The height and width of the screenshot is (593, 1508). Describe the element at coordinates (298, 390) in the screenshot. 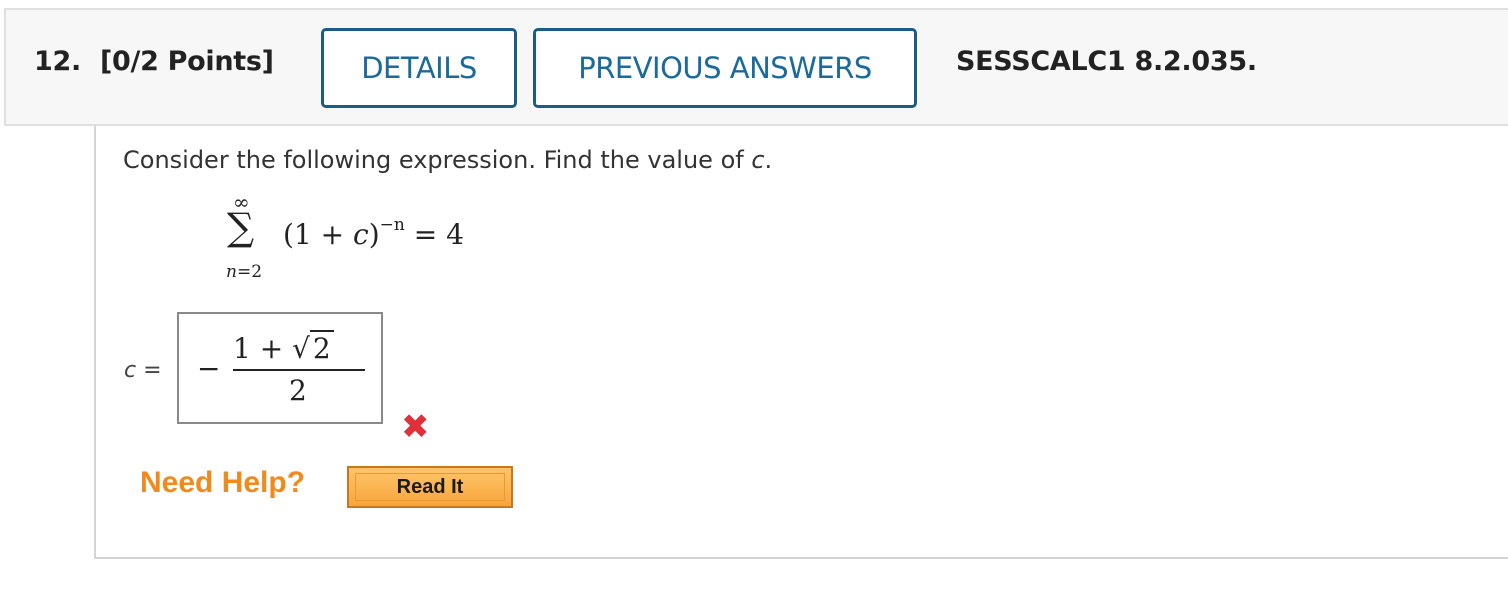

I see `answer-denominator: 2` at that location.